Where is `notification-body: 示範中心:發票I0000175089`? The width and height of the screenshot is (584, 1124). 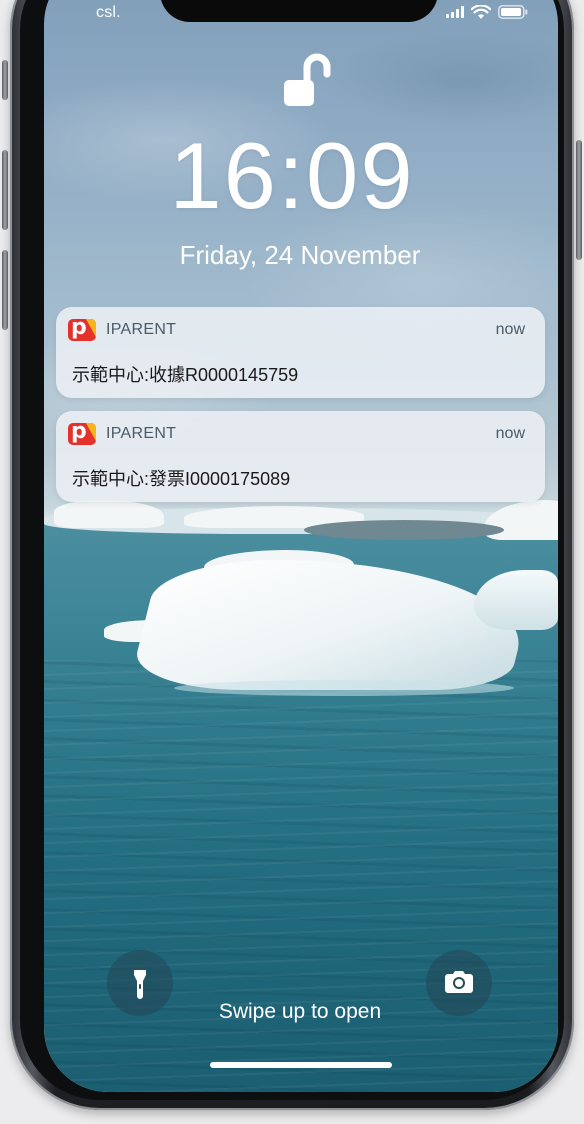 notification-body: 示範中心:發票I0000175089 is located at coordinates (181, 479).